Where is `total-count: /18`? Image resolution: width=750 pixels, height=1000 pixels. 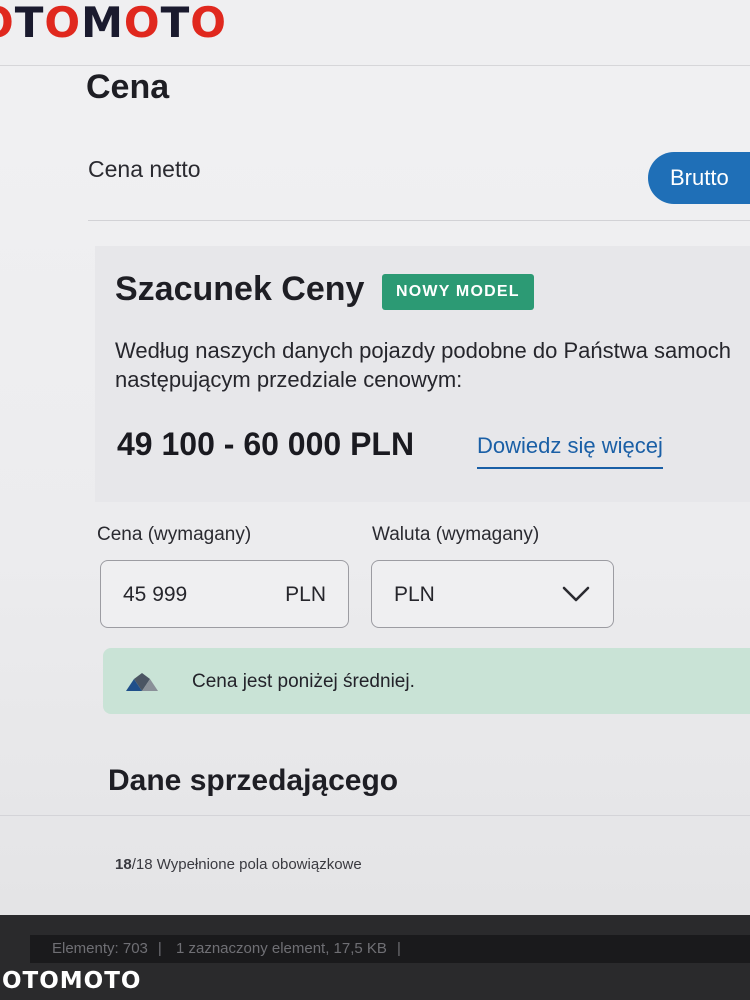 total-count: /18 is located at coordinates (142, 864).